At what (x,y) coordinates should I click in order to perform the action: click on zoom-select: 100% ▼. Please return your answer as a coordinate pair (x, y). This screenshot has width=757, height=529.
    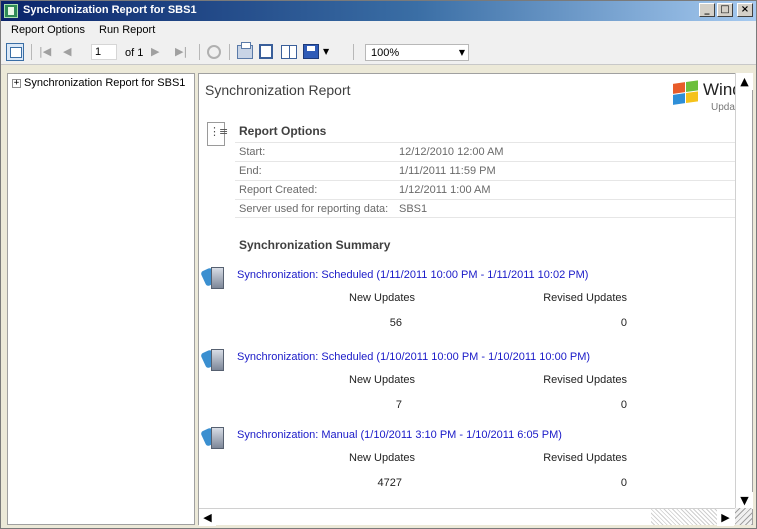
    Looking at the image, I should click on (417, 52).